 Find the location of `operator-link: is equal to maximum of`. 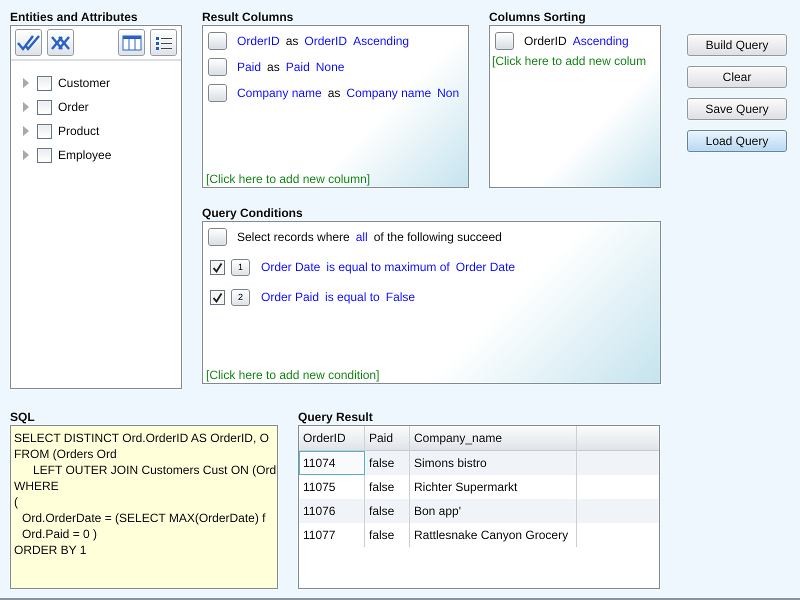

operator-link: is equal to maximum of is located at coordinates (388, 267).